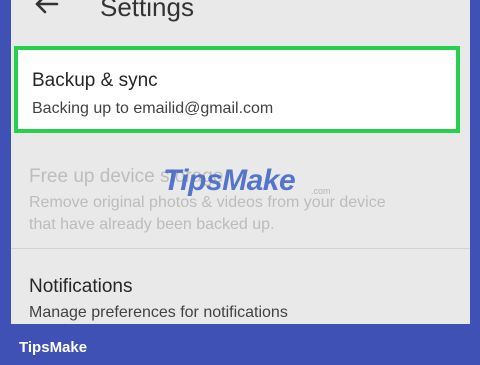  I want to click on brand-footer: TipsMake, so click(53, 347).